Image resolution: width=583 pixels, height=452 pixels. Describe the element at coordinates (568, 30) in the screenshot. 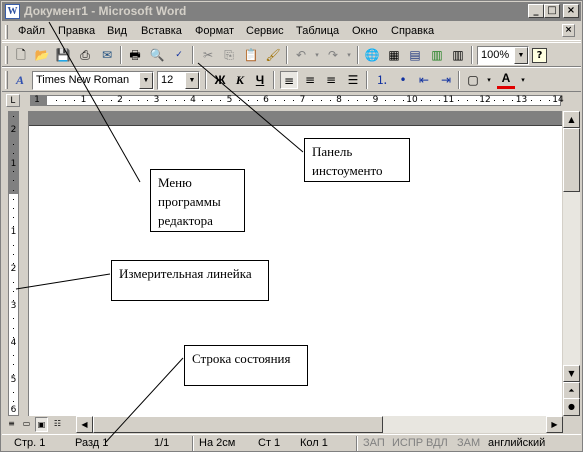

I see `document-close-button: ×` at that location.